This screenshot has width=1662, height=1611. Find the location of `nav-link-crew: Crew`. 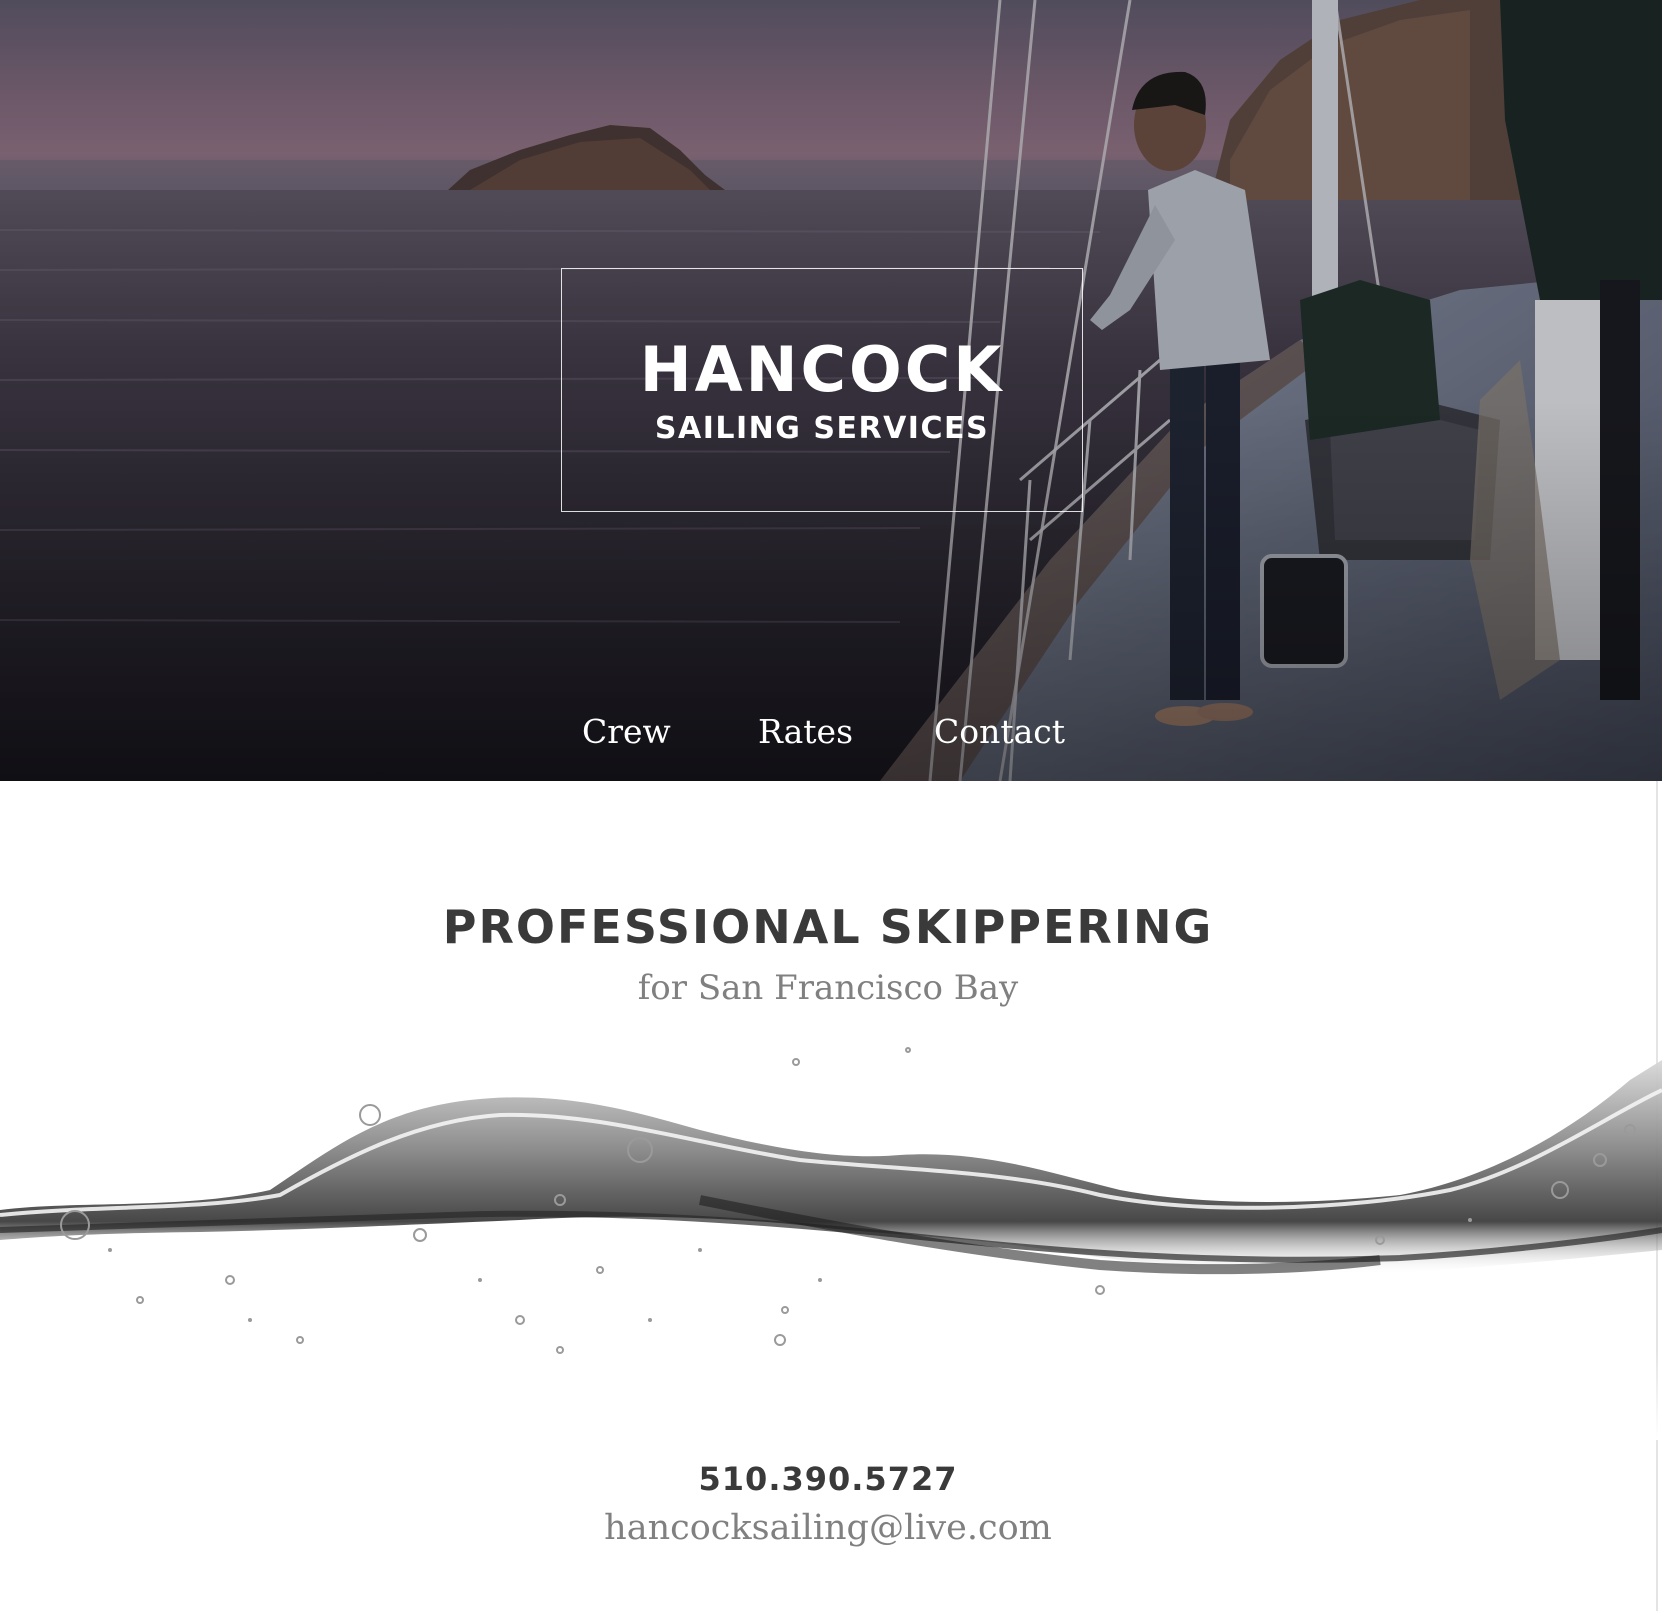

nav-link-crew: Crew is located at coordinates (626, 732).